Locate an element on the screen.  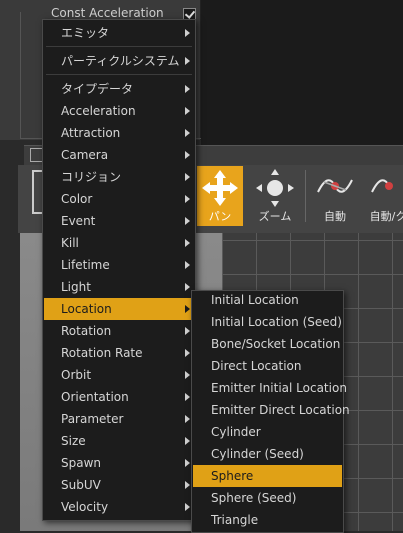
menu-item-label: Orbit is located at coordinates (76, 375).